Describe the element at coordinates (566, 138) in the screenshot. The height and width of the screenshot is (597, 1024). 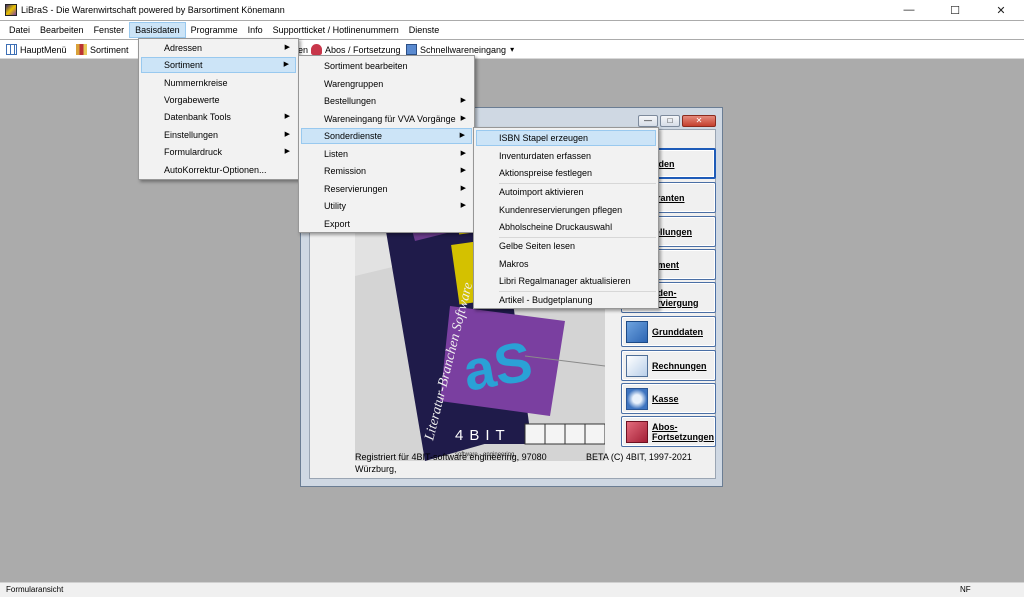
I see `menu-item-isbn-stapel: ISBN Stapel erzeugen` at that location.